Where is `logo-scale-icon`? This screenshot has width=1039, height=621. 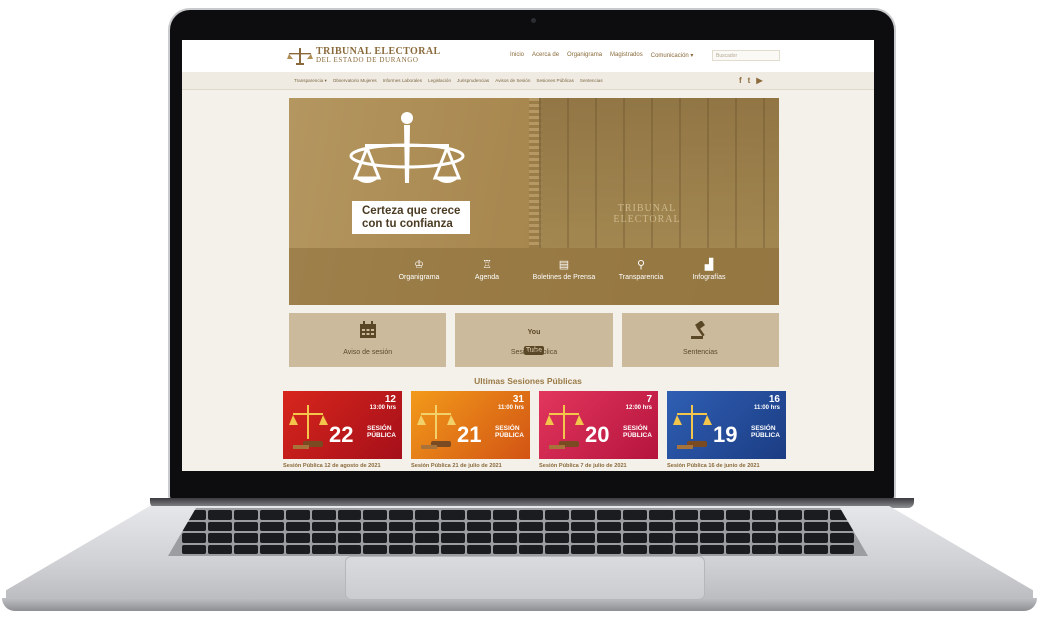 logo-scale-icon is located at coordinates (300, 56).